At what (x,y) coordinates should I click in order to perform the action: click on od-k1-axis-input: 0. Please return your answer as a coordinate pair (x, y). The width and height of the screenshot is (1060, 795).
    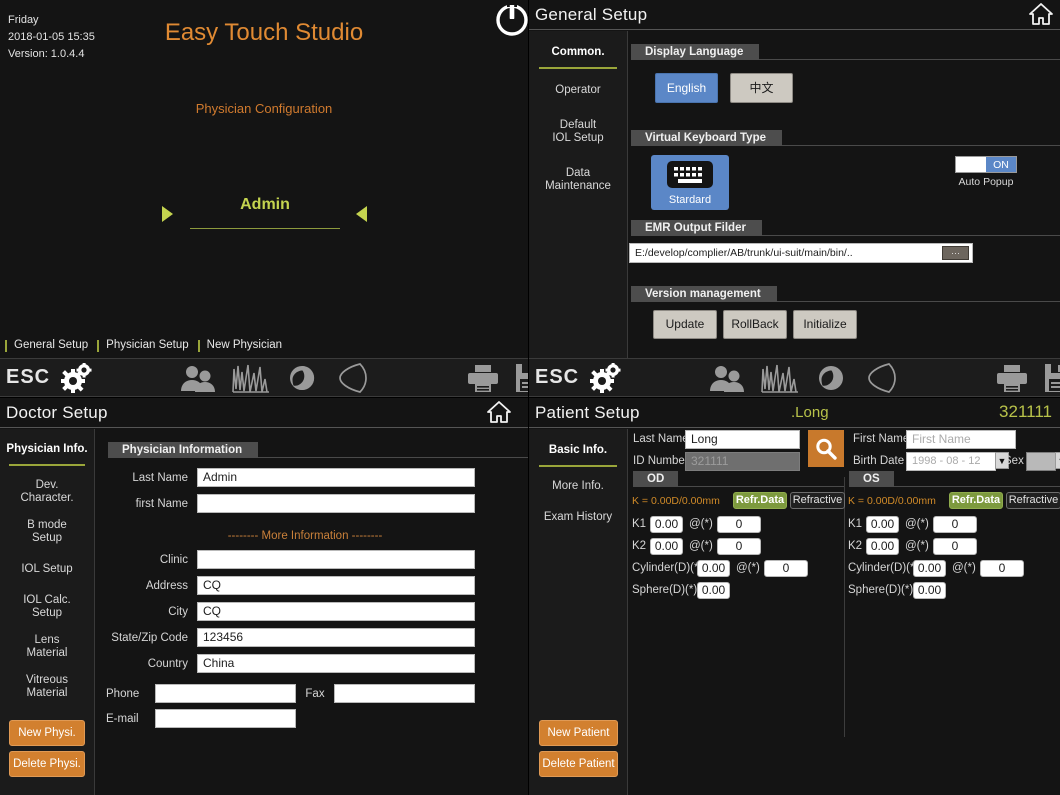
    Looking at the image, I should click on (739, 524).